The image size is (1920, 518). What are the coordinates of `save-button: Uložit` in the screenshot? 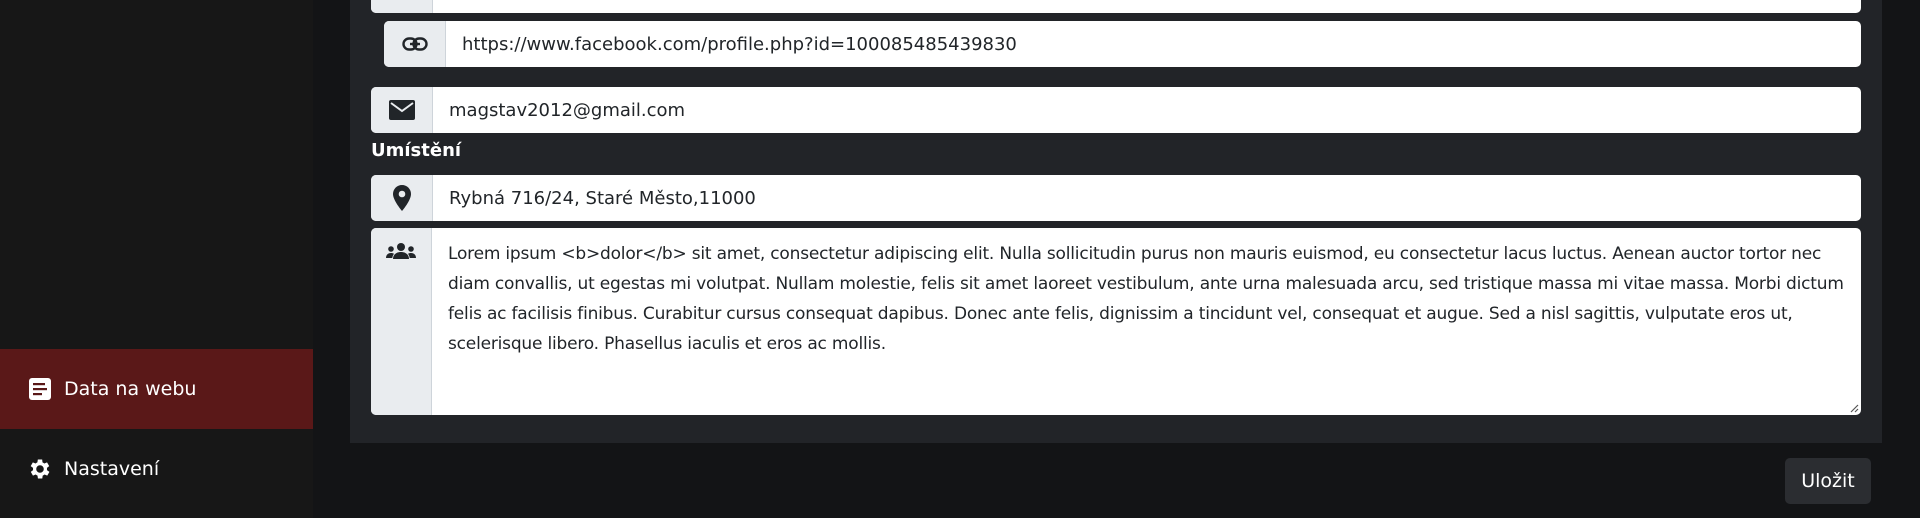 It's located at (1828, 481).